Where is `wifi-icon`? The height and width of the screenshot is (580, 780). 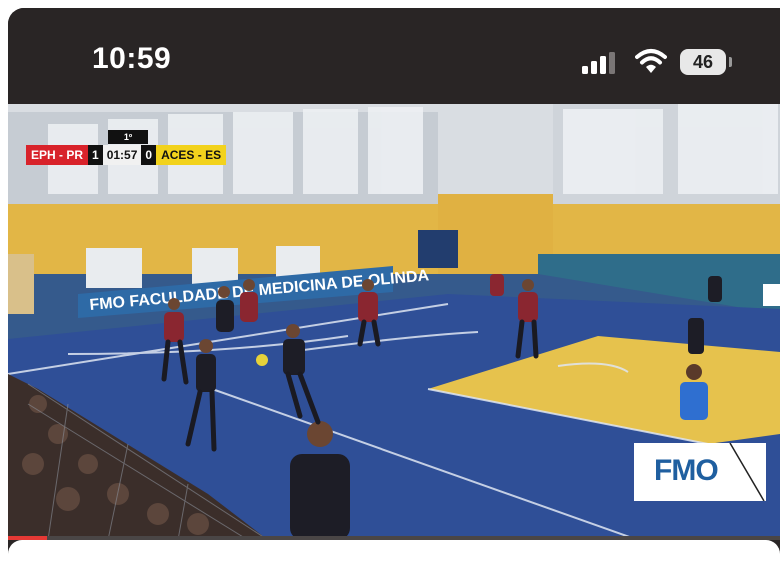
wifi-icon is located at coordinates (651, 61).